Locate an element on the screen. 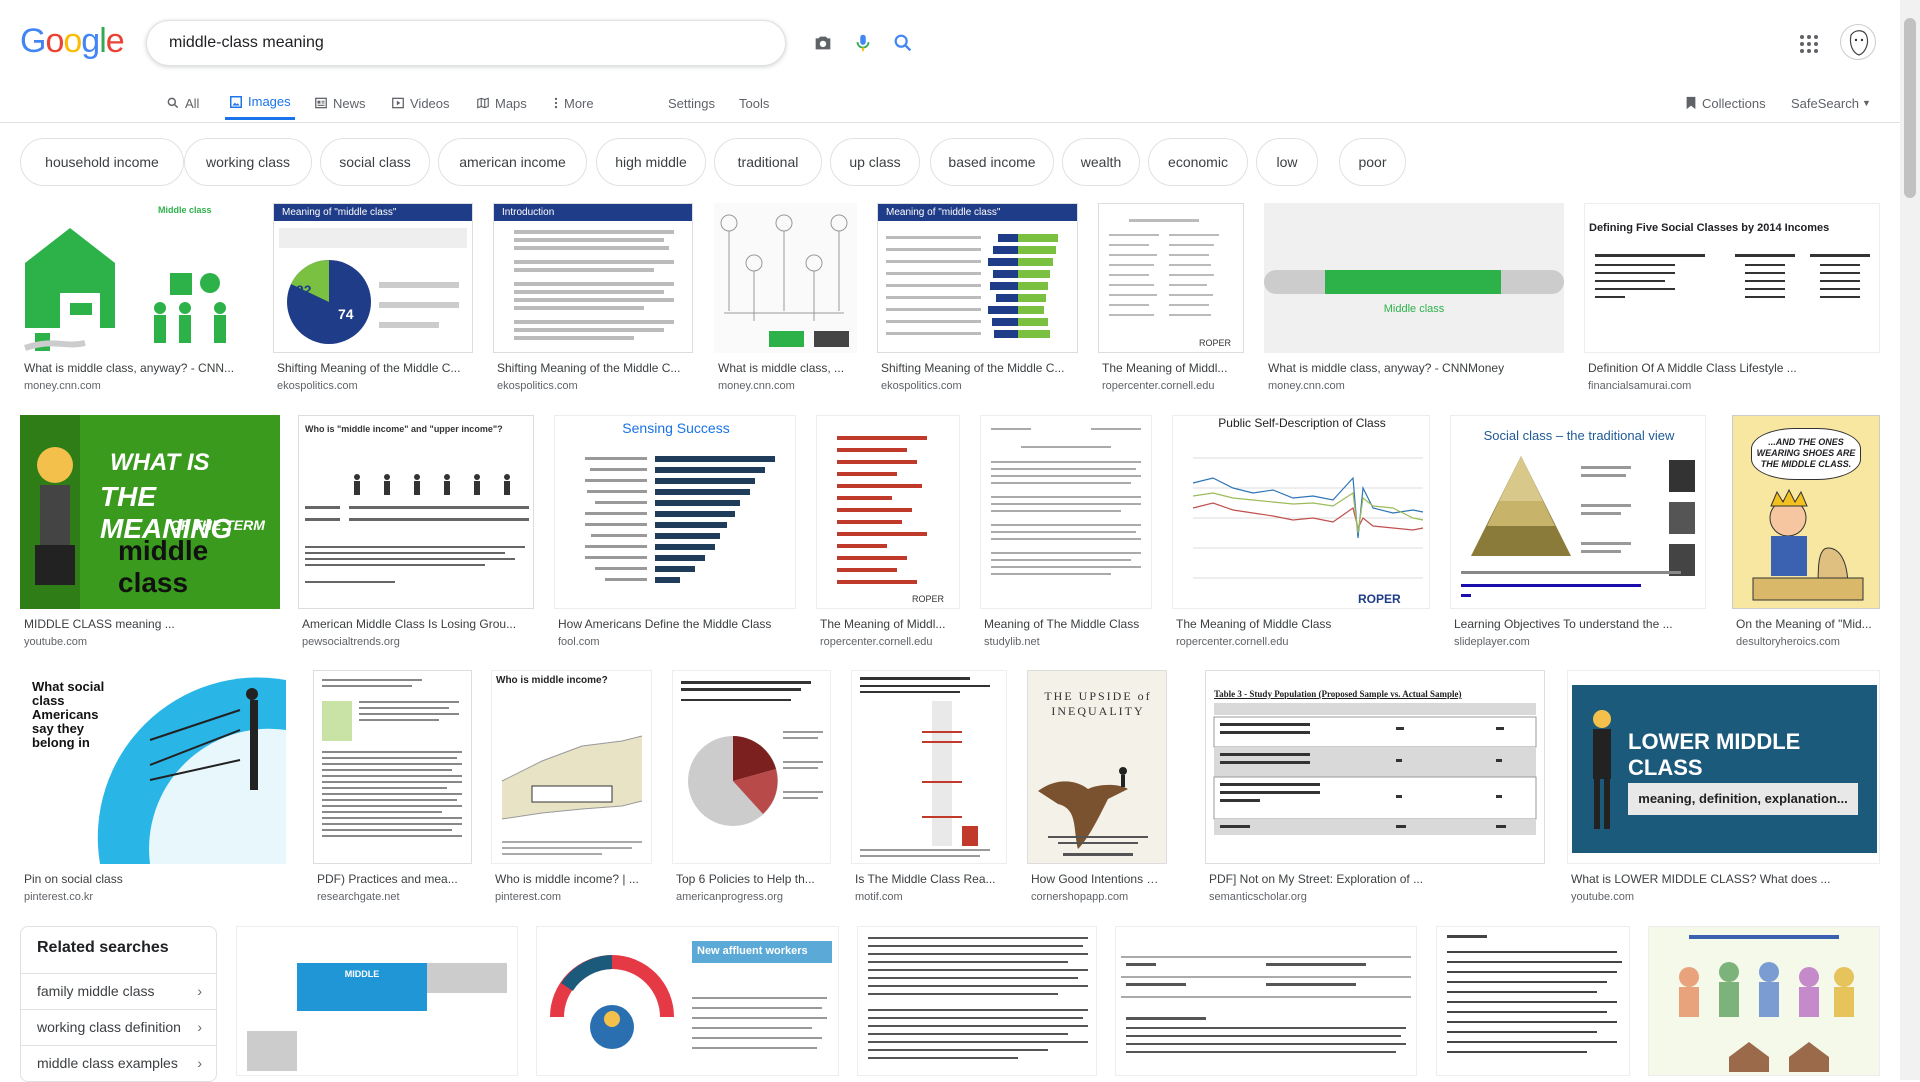 The image size is (1920, 1082). chip: wealth is located at coordinates (1101, 162).